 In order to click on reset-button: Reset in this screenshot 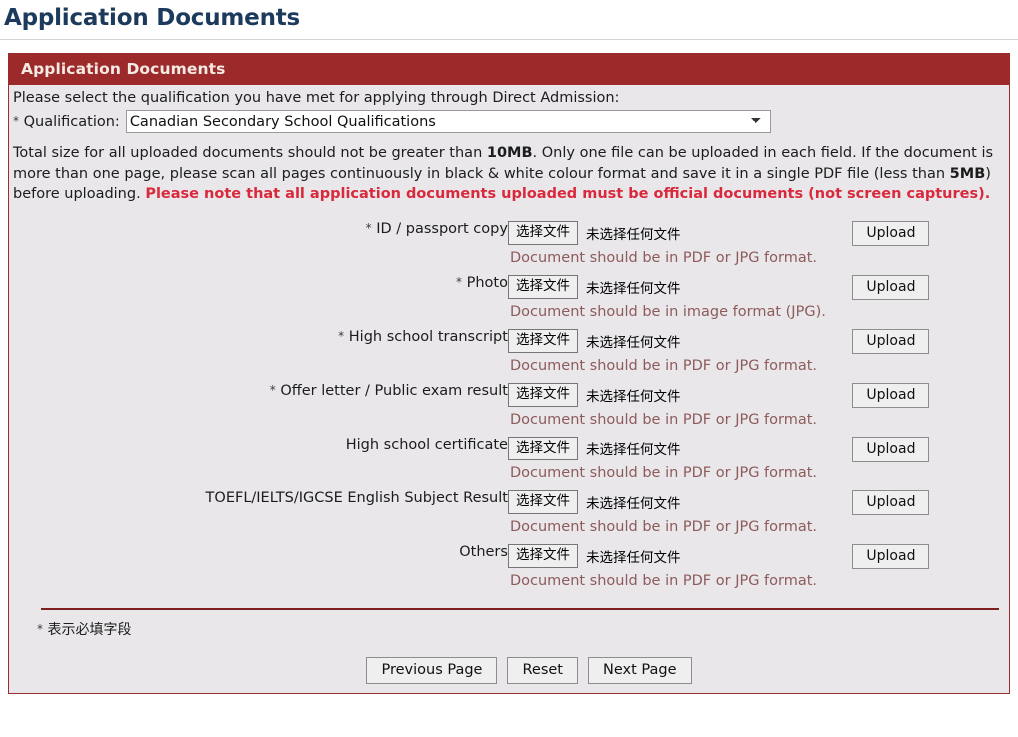, I will do `click(542, 671)`.